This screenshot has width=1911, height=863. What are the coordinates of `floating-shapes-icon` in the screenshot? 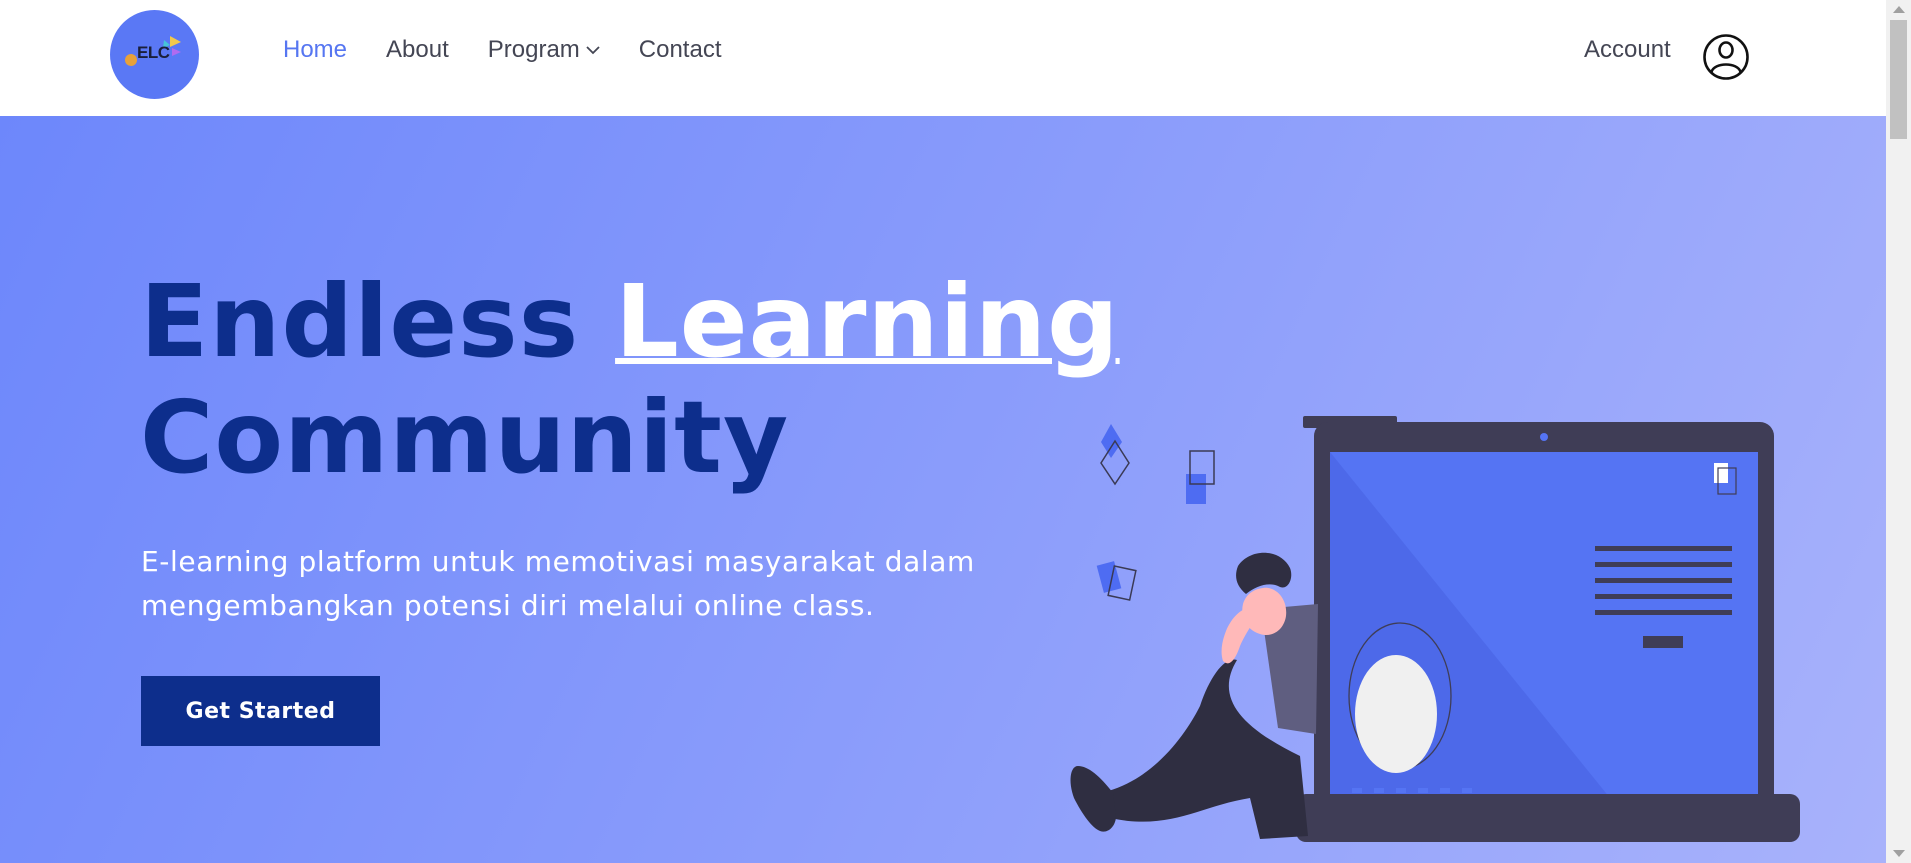 It's located at (1155, 512).